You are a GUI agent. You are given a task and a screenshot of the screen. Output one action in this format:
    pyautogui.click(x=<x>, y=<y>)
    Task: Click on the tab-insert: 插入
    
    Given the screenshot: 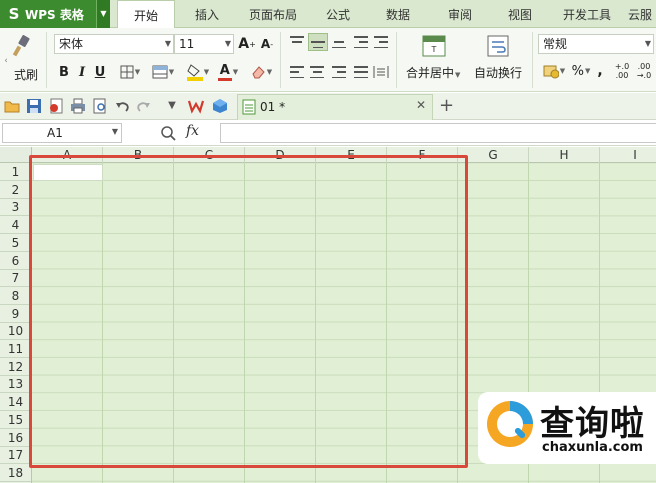 What is the action you would take?
    pyautogui.click(x=207, y=14)
    